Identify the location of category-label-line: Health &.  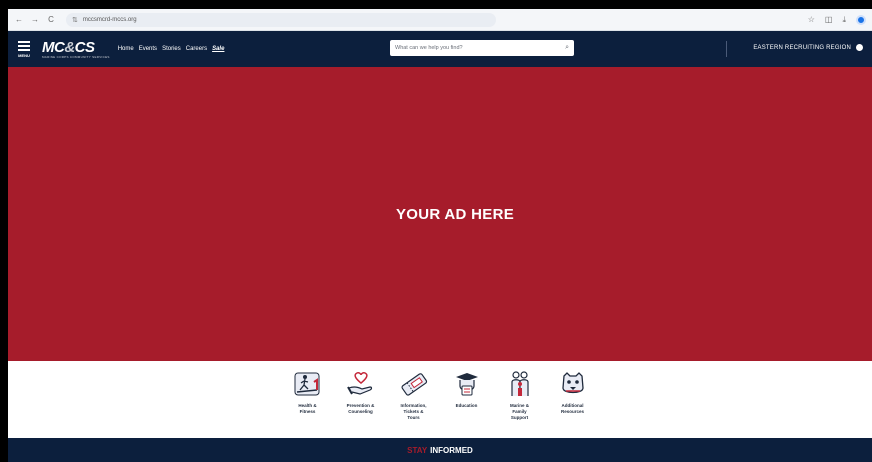
(307, 405).